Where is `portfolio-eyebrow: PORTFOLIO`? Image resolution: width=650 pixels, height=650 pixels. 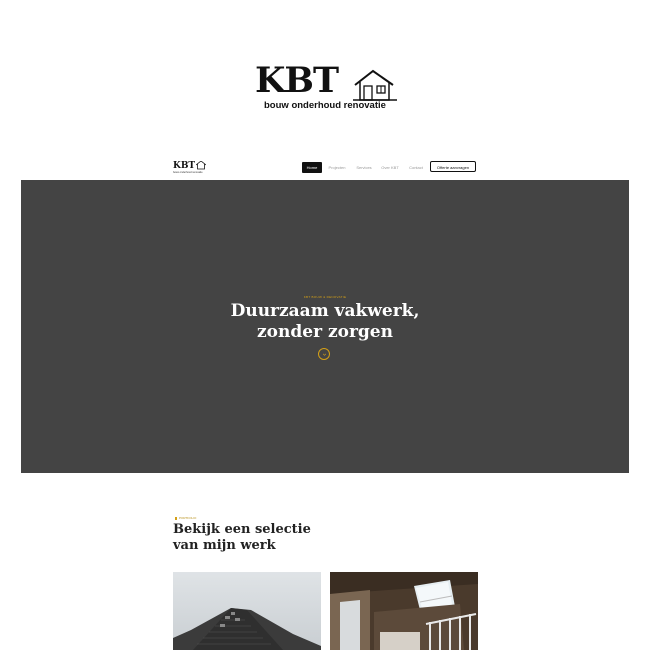
portfolio-eyebrow: PORTFOLIO is located at coordinates (185, 518).